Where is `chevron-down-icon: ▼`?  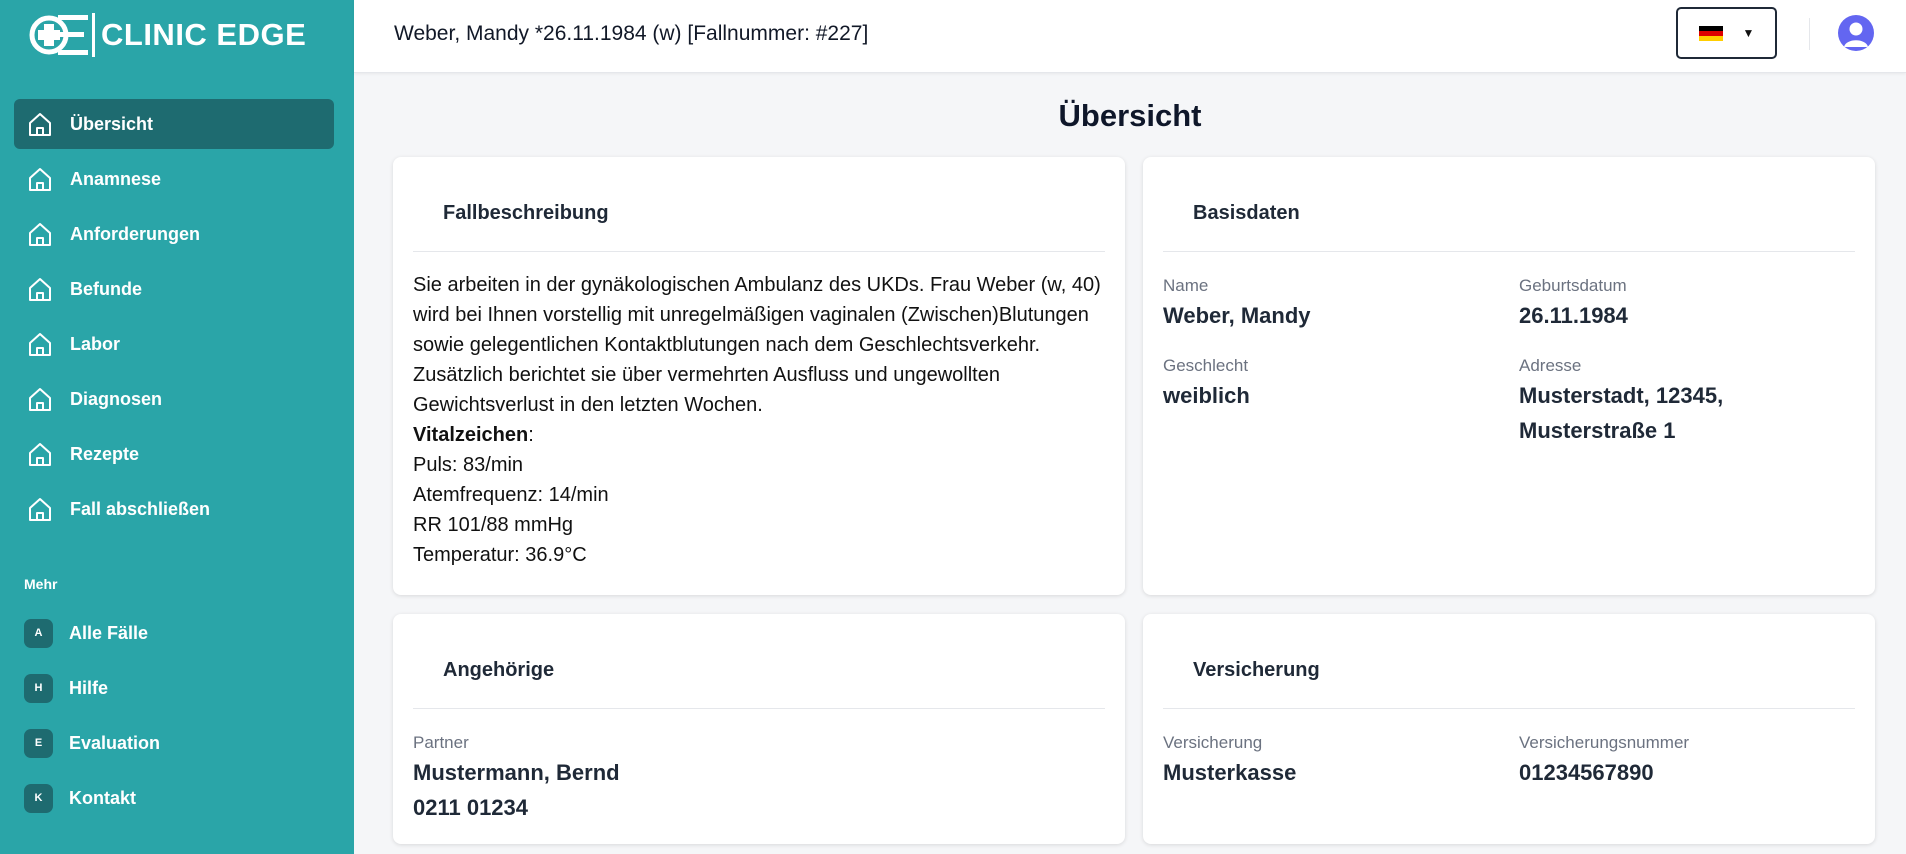 chevron-down-icon: ▼ is located at coordinates (1748, 33).